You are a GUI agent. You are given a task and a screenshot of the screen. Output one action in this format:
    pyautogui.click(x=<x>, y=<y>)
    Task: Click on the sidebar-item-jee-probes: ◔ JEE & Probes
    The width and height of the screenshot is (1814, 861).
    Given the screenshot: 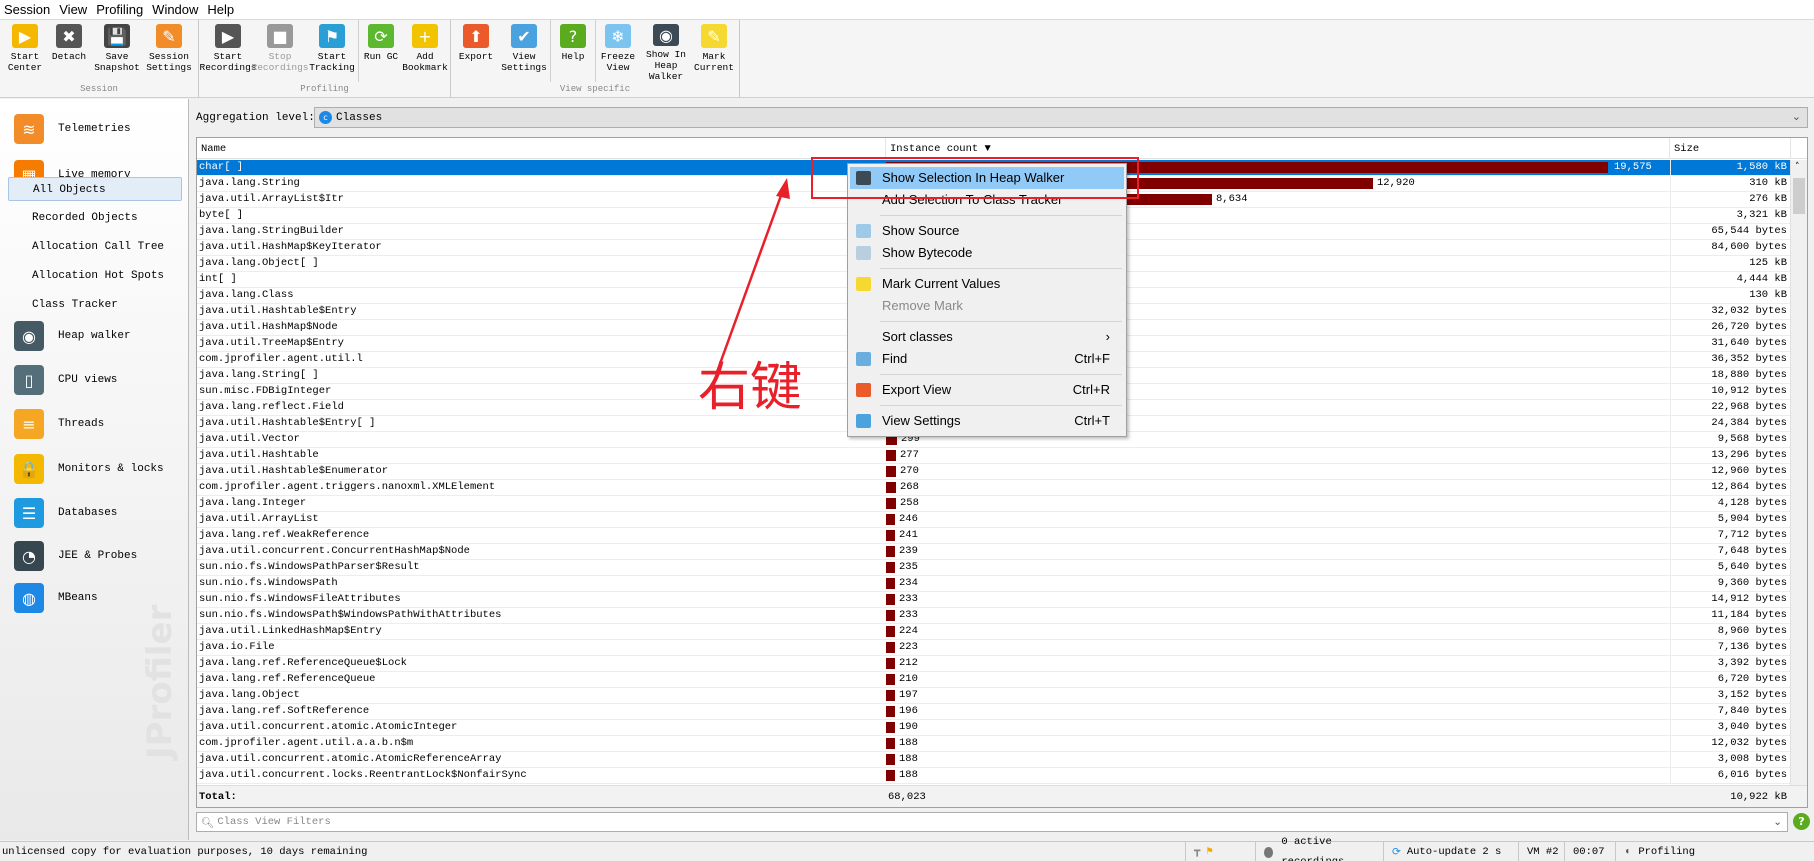 What is the action you would take?
    pyautogui.click(x=75, y=556)
    